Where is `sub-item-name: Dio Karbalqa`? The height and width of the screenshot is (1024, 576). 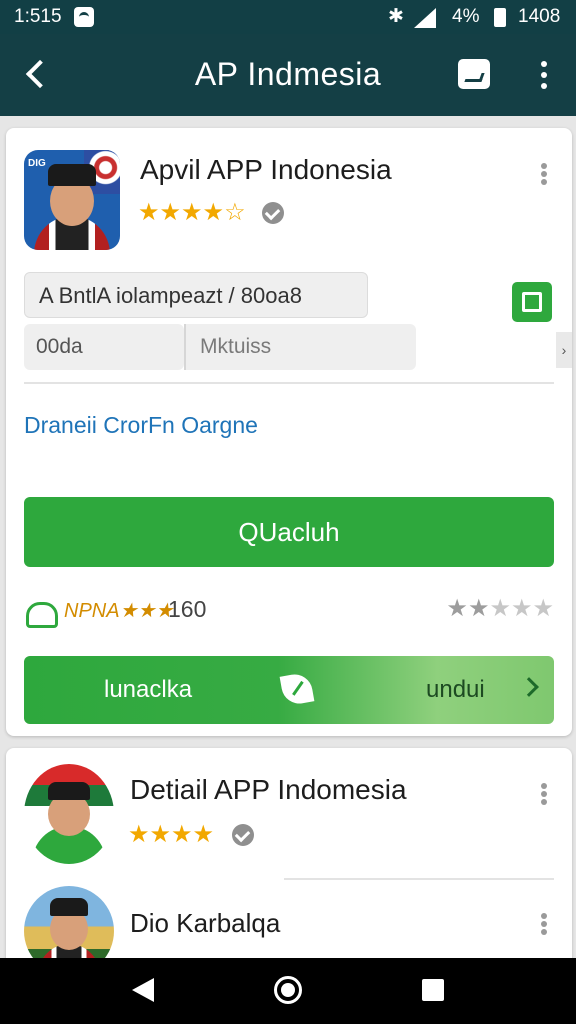 sub-item-name: Dio Karbalqa is located at coordinates (205, 923).